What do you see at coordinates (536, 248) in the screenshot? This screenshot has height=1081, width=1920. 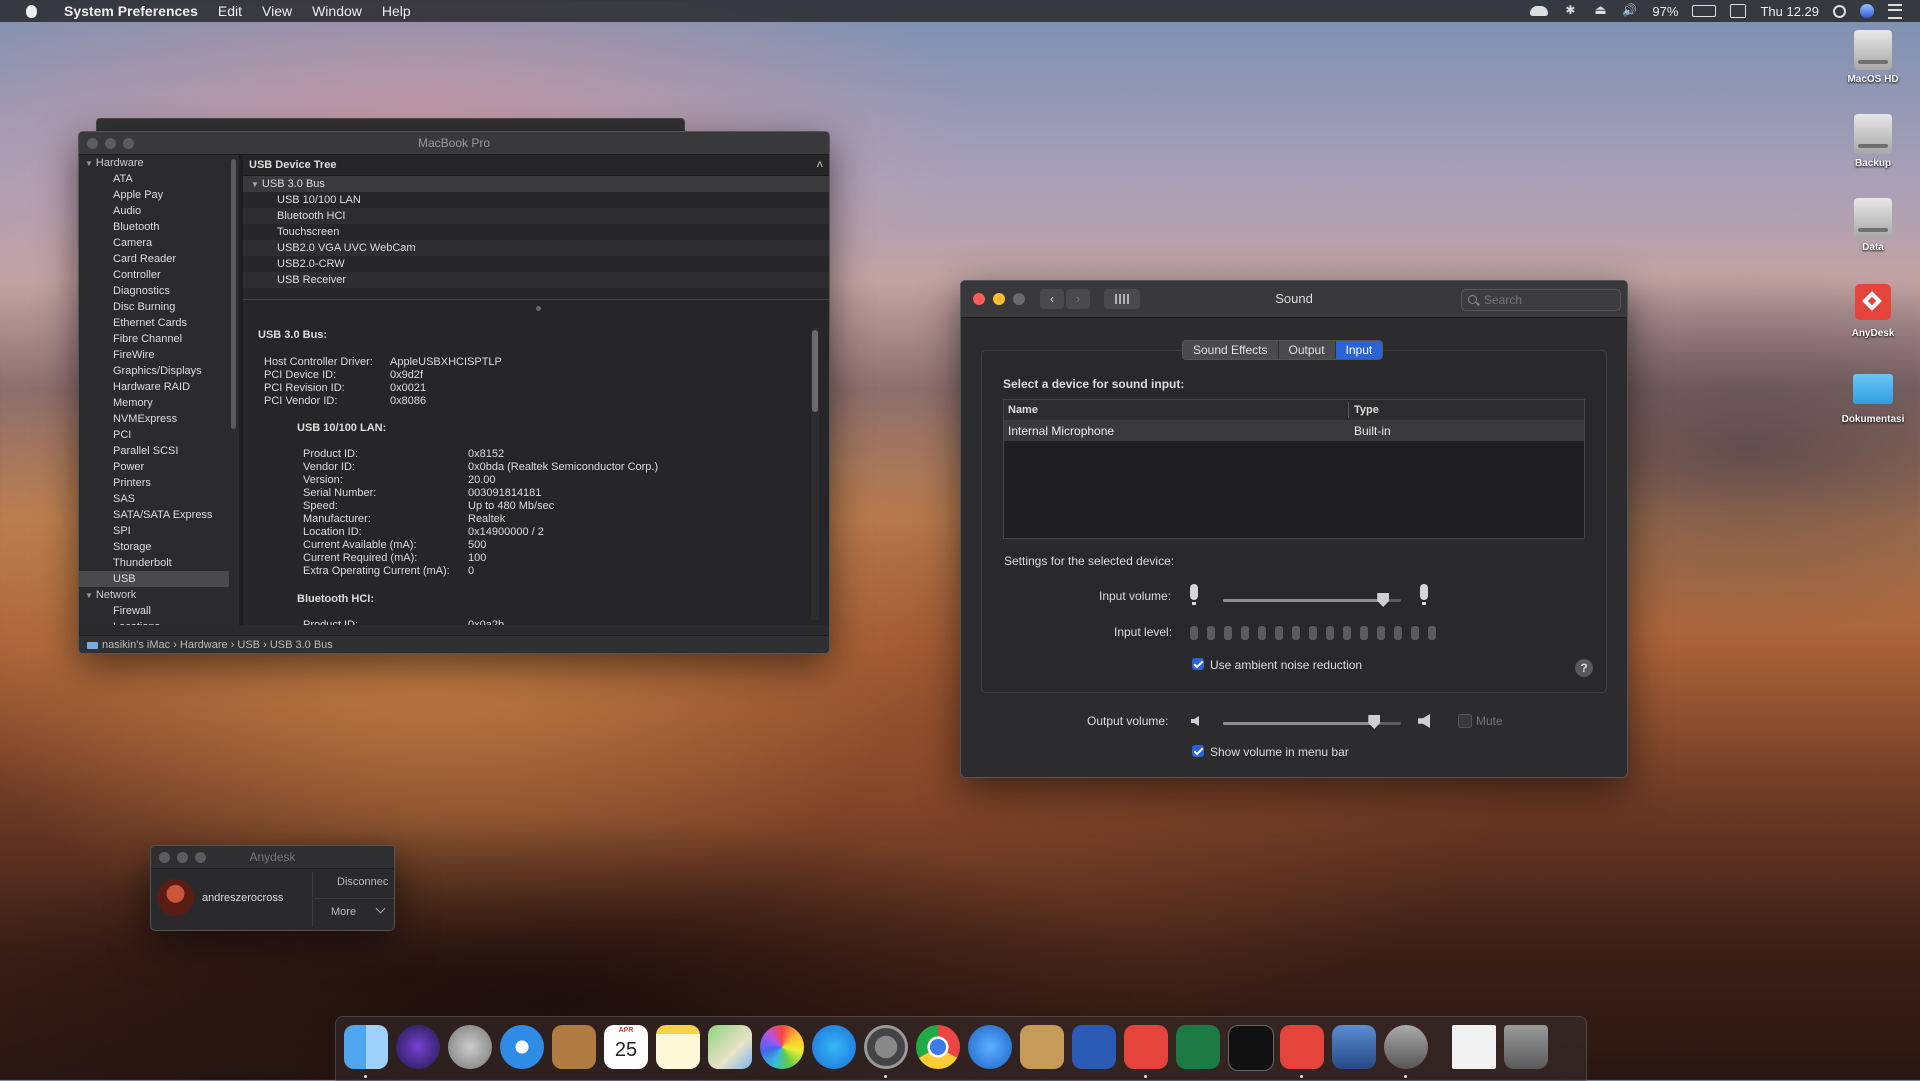 I see `tree-row-device: USB2.0 VGA UVC WebCam` at bounding box center [536, 248].